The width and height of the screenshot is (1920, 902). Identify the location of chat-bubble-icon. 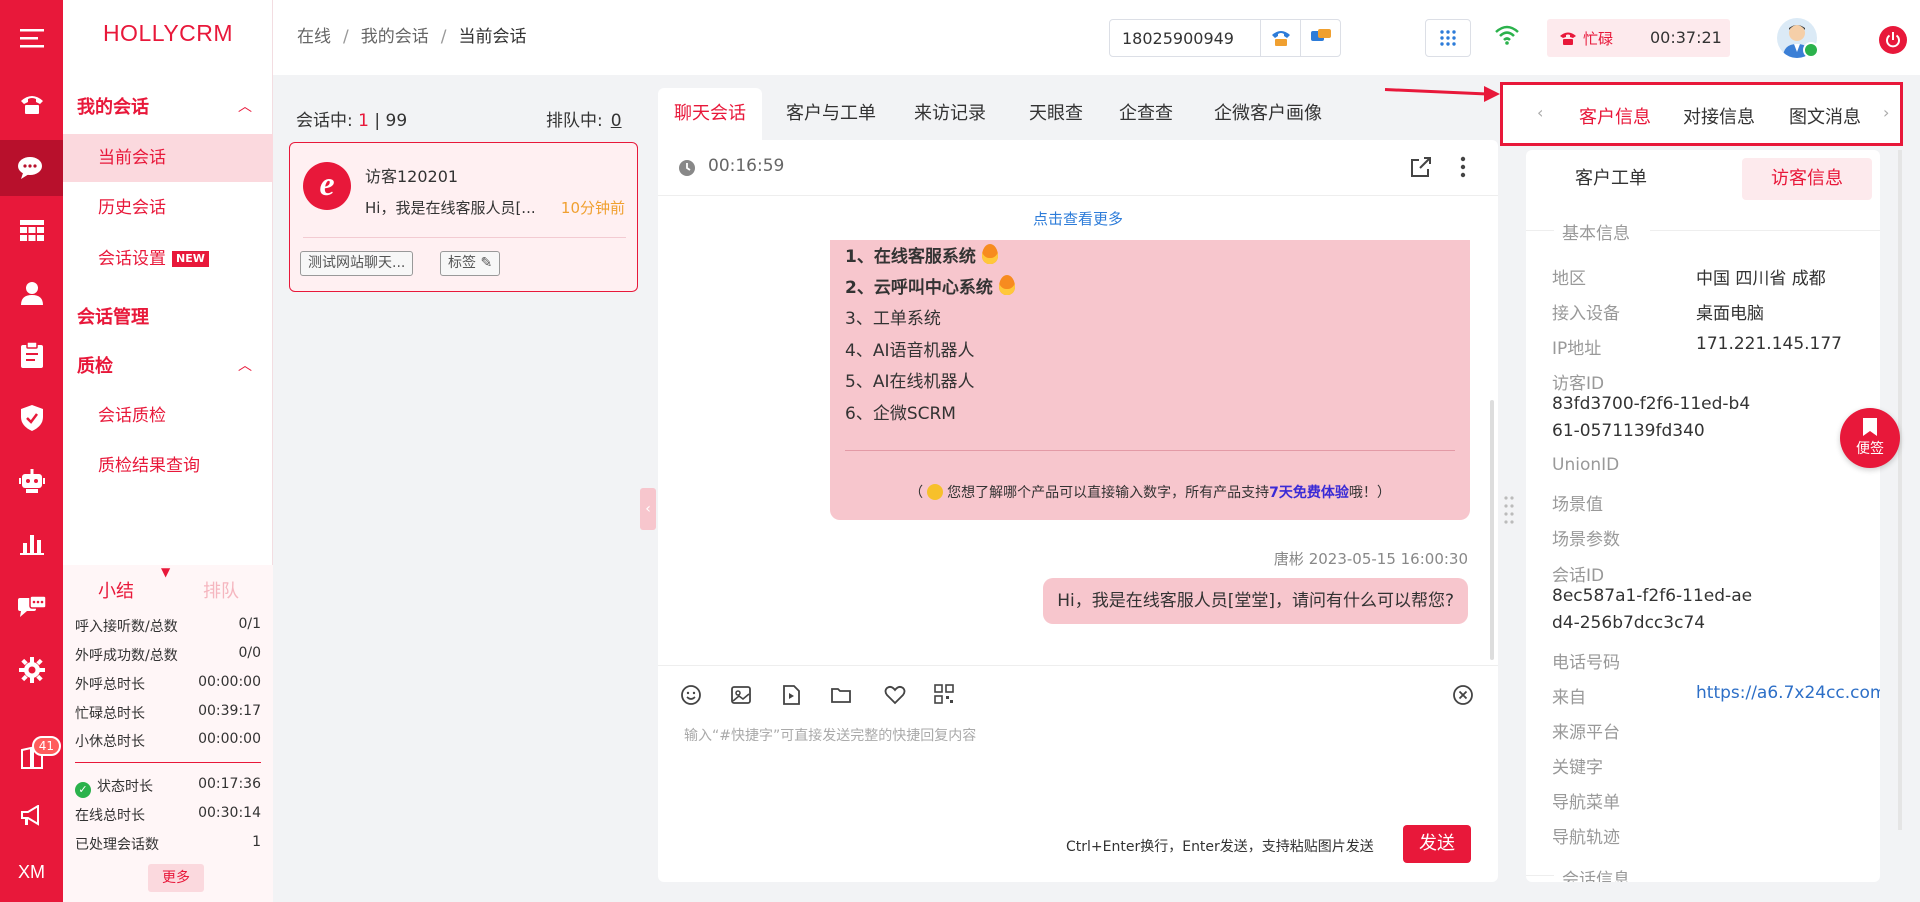
(1320, 35).